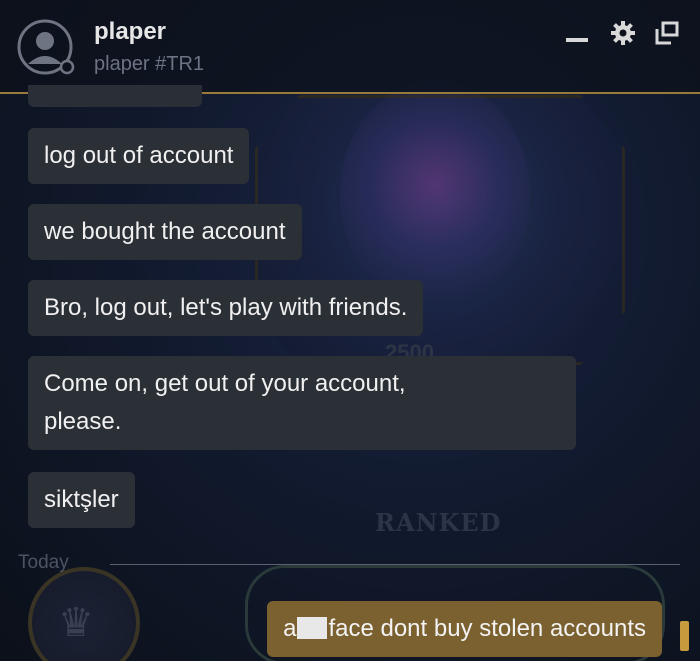 The width and height of the screenshot is (700, 661). I want to click on redaction-box, so click(312, 628).